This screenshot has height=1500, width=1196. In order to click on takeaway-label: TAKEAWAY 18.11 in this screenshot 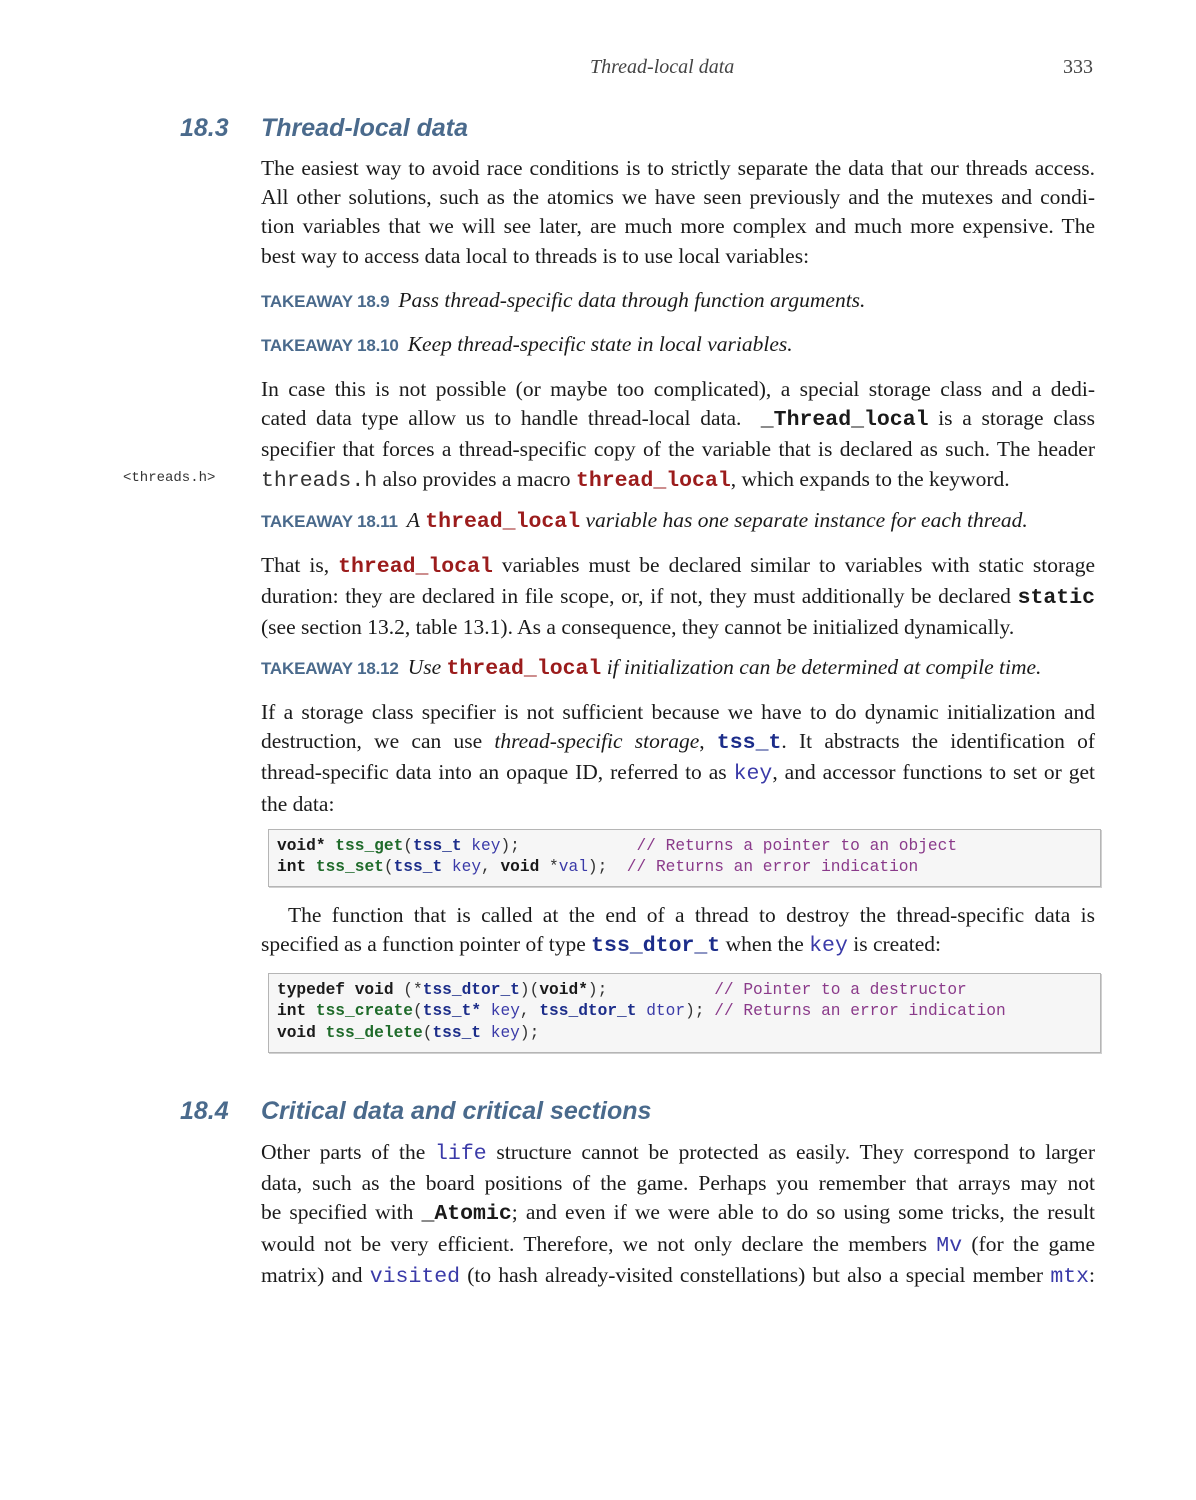, I will do `click(329, 521)`.